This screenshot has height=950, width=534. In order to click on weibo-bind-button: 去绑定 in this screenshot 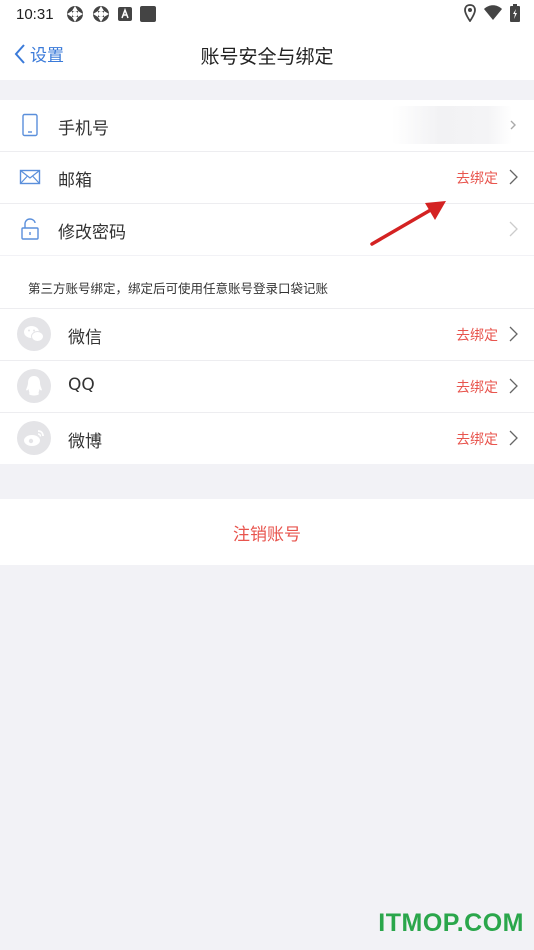, I will do `click(477, 439)`.